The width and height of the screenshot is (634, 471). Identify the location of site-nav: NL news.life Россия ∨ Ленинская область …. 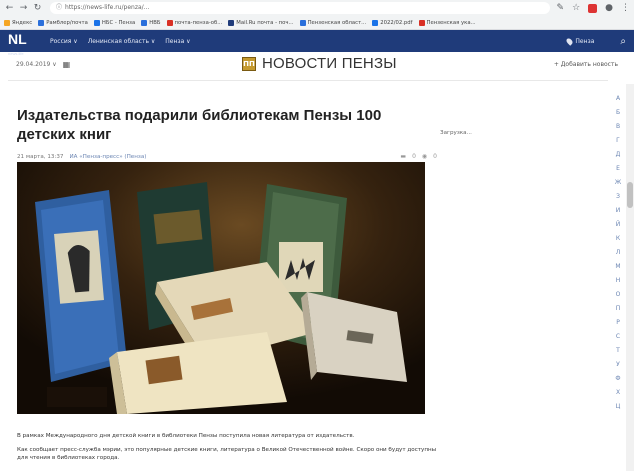
(317, 43).